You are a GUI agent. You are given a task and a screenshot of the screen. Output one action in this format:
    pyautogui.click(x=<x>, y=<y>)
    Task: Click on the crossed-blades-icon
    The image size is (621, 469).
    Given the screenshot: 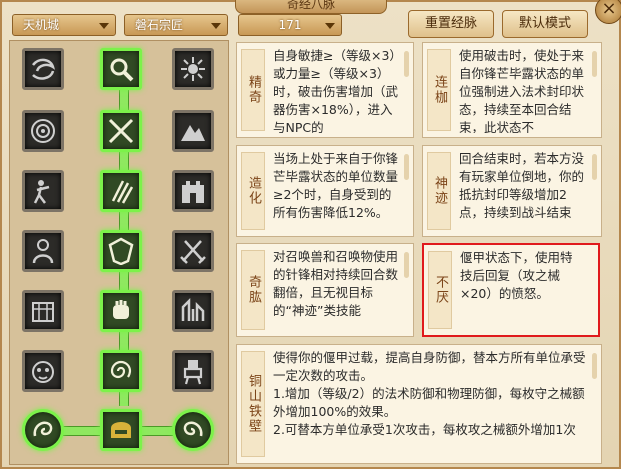 What is the action you would take?
    pyautogui.click(x=193, y=252)
    